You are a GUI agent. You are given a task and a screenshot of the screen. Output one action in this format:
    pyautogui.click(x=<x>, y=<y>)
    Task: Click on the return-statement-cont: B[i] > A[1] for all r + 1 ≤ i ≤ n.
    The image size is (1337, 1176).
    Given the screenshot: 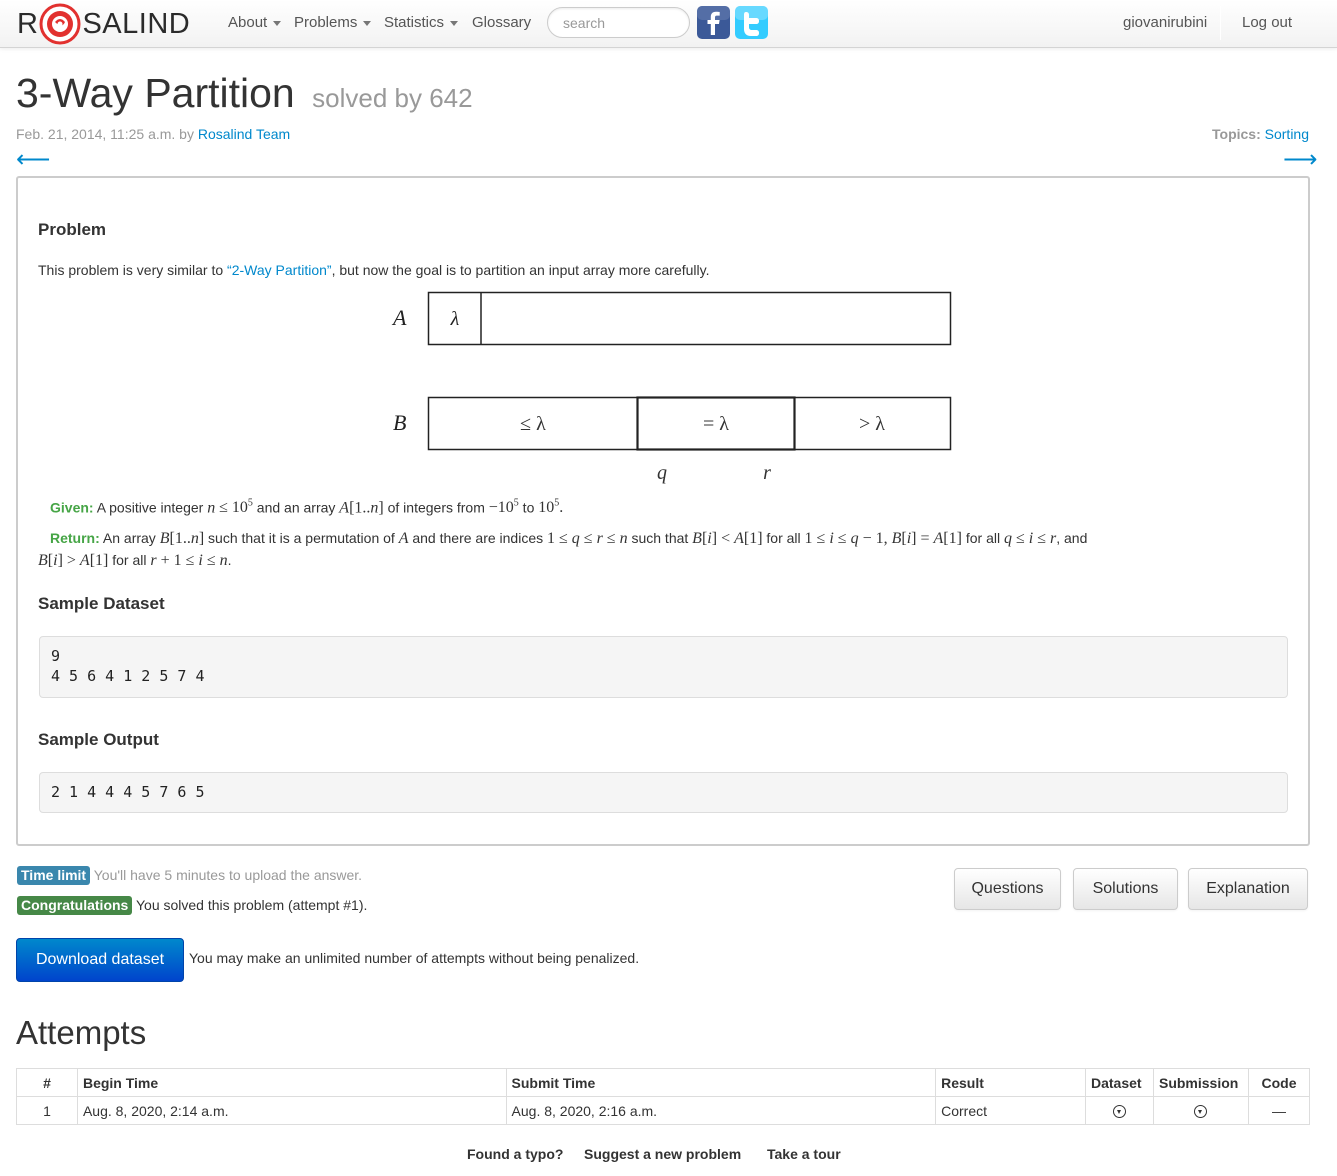 What is the action you would take?
    pyautogui.click(x=135, y=560)
    